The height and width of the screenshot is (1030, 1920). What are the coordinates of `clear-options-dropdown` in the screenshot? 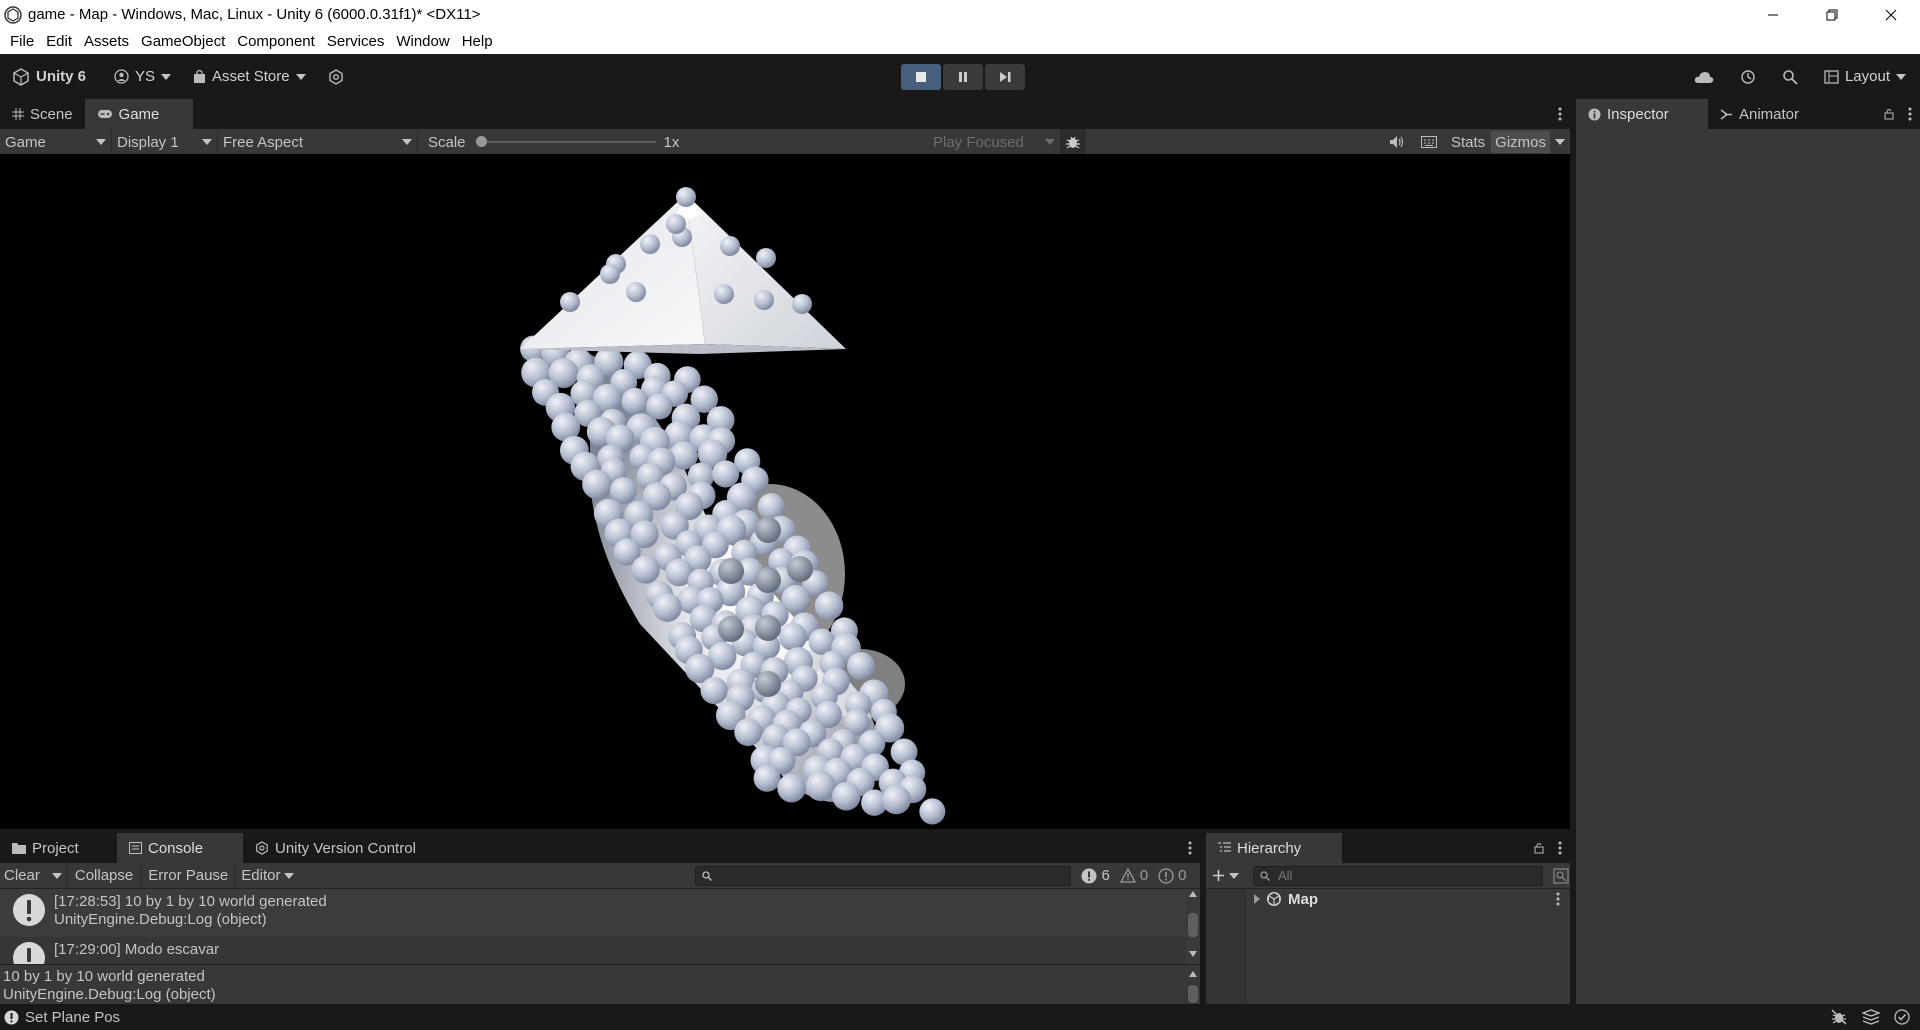 It's located at (56, 875).